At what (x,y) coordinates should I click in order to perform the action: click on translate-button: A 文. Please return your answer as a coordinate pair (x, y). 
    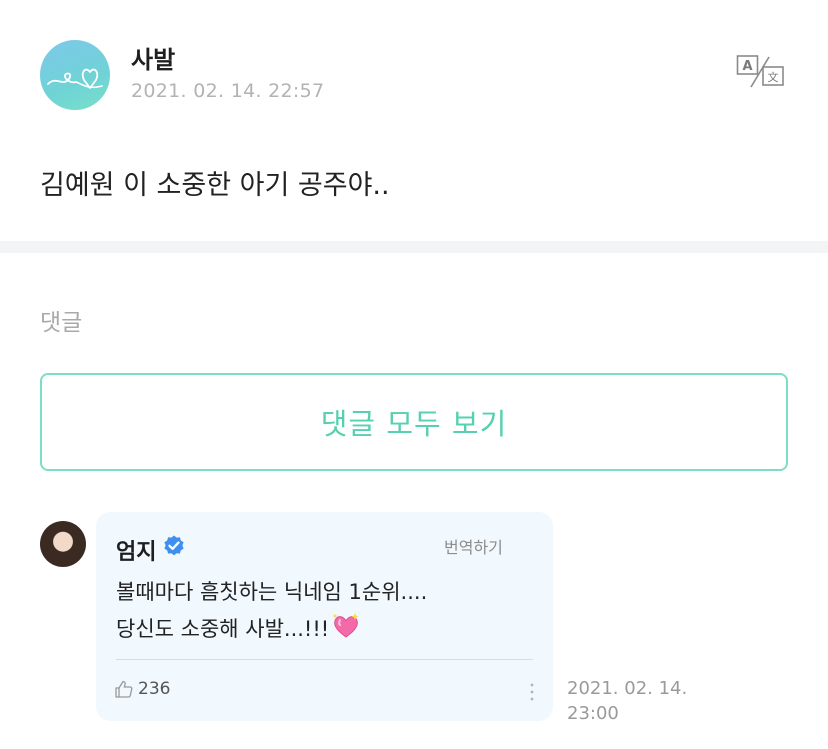
    Looking at the image, I should click on (761, 72).